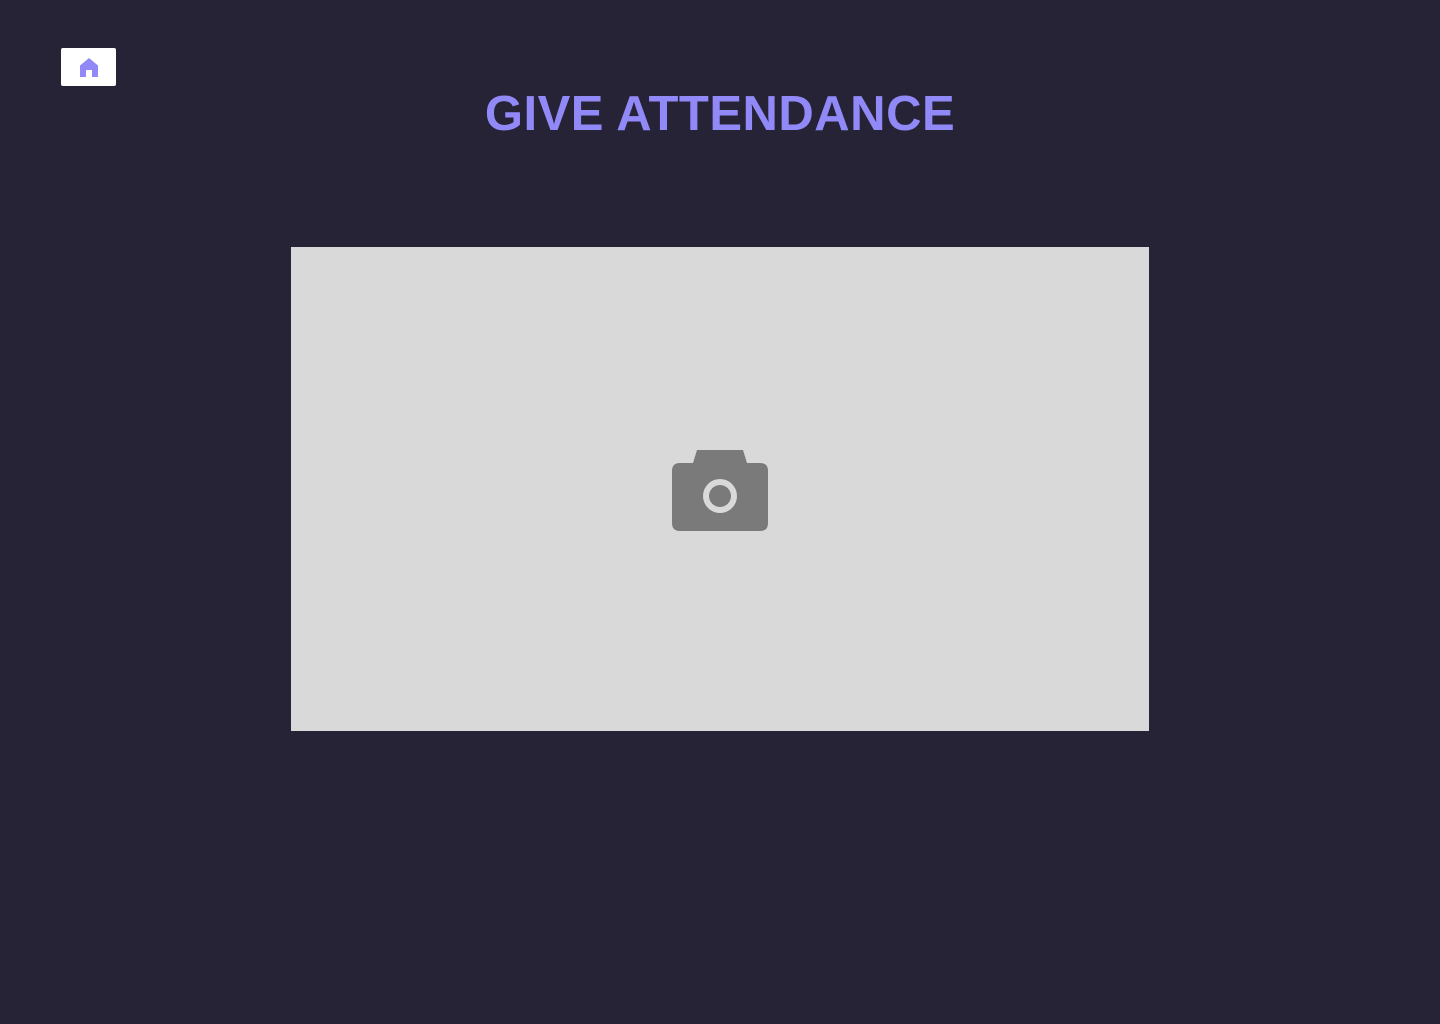 Image resolution: width=1440 pixels, height=1024 pixels. I want to click on home-icon, so click(89, 67).